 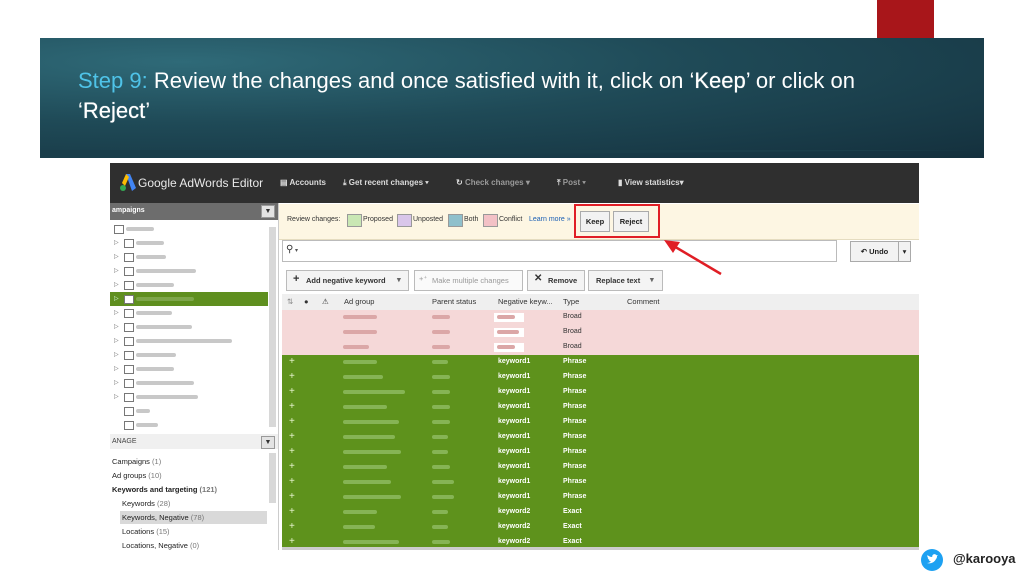 What do you see at coordinates (314, 219) in the screenshot?
I see `review-changes-label: Review changes:` at bounding box center [314, 219].